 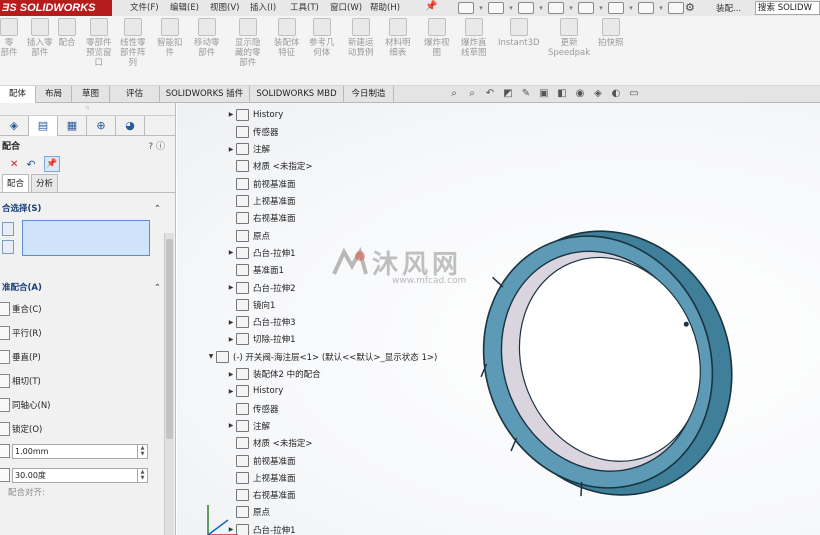 What do you see at coordinates (87, 333) in the screenshot?
I see `mate-type-option: 平行(R)` at bounding box center [87, 333].